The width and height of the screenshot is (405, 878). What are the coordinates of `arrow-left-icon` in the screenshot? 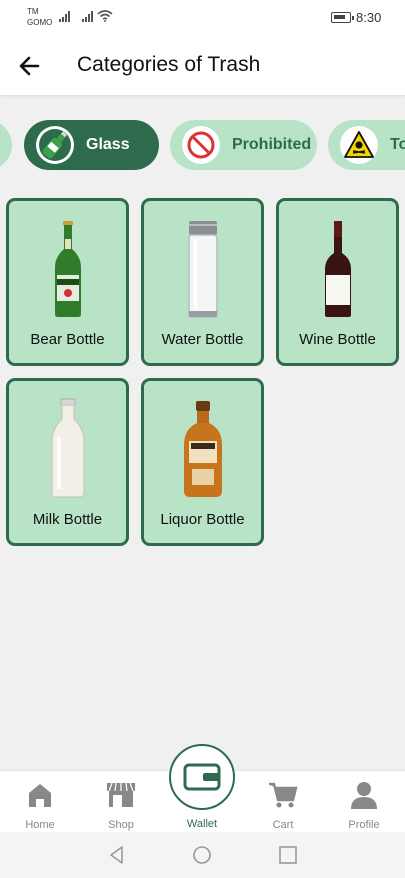 It's located at (30, 66).